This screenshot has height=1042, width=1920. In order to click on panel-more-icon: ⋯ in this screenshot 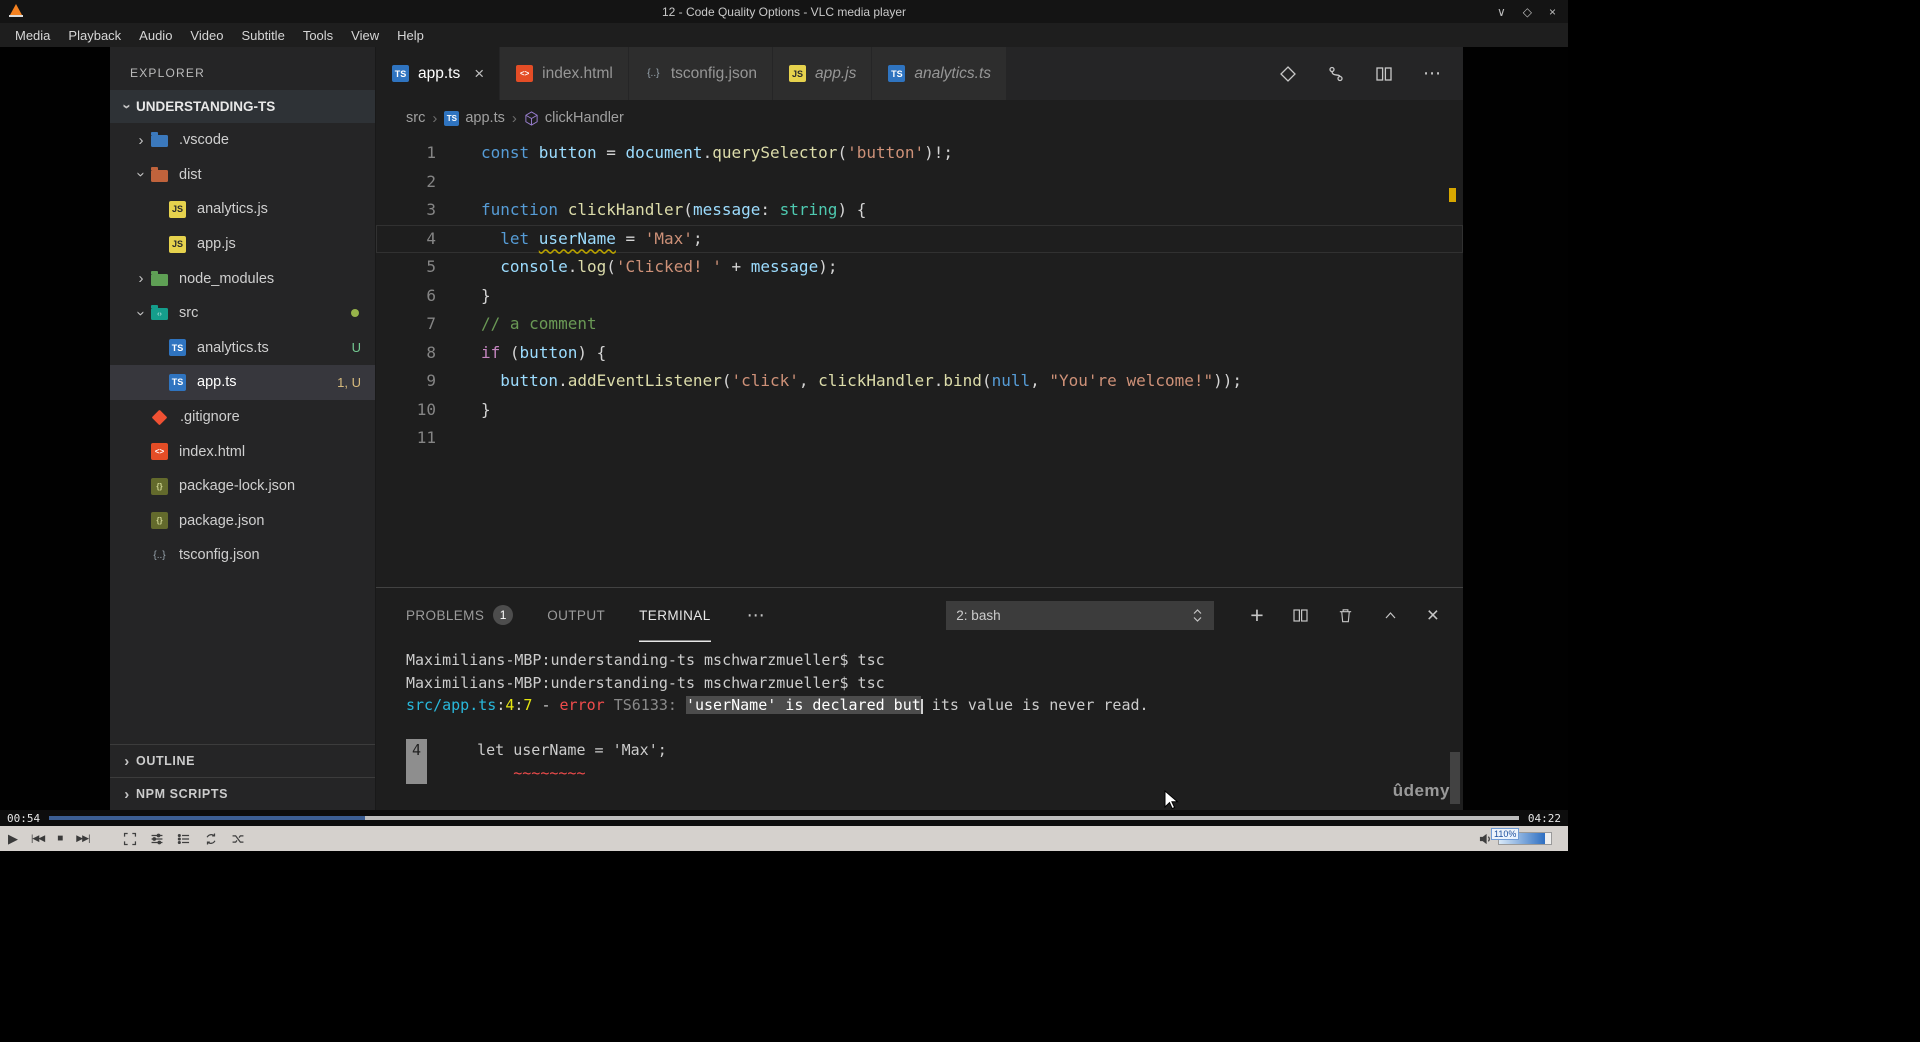, I will do `click(756, 615)`.